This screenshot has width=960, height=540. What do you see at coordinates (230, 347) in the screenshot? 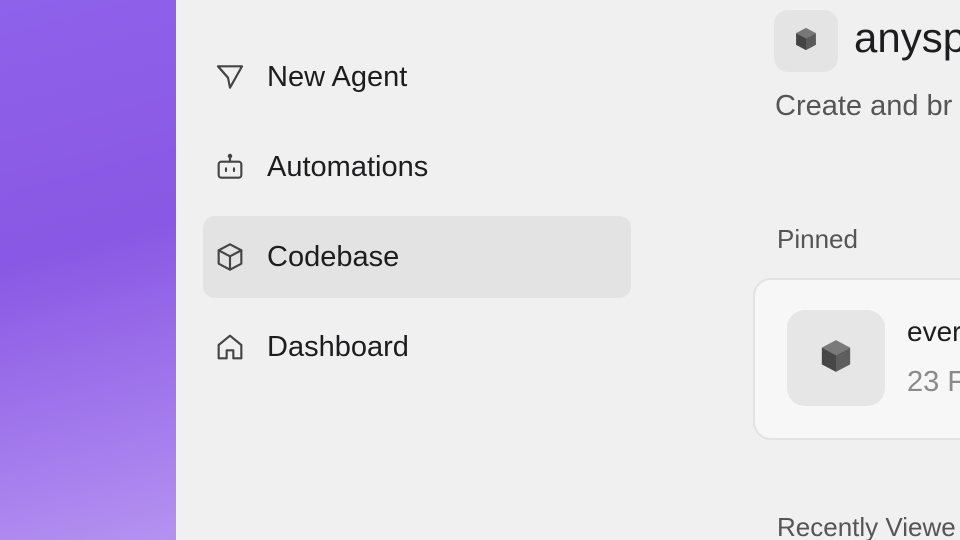
I see `home-icon` at bounding box center [230, 347].